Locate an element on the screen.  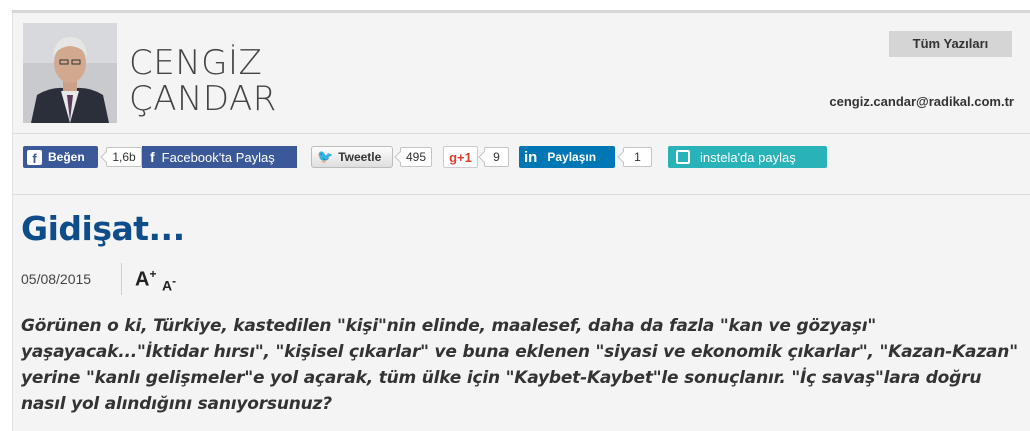
font-decrease-letter: A is located at coordinates (167, 285).